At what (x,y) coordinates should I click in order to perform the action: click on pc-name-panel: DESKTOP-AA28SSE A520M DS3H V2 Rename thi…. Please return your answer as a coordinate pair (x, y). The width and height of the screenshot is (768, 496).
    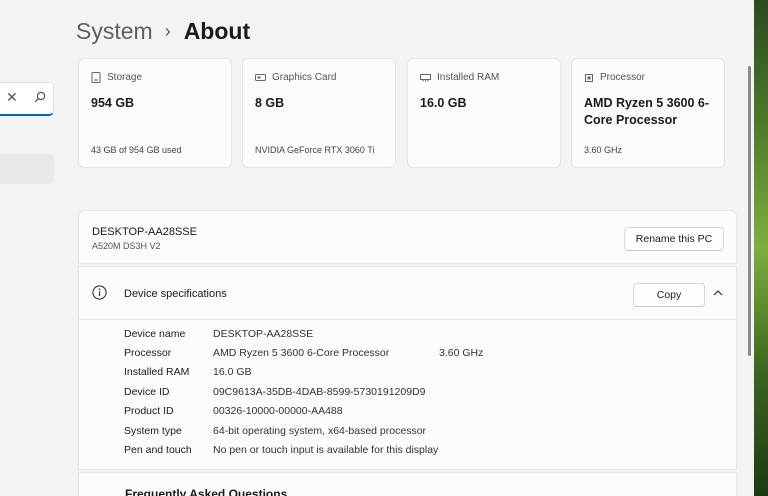
    Looking at the image, I should click on (407, 237).